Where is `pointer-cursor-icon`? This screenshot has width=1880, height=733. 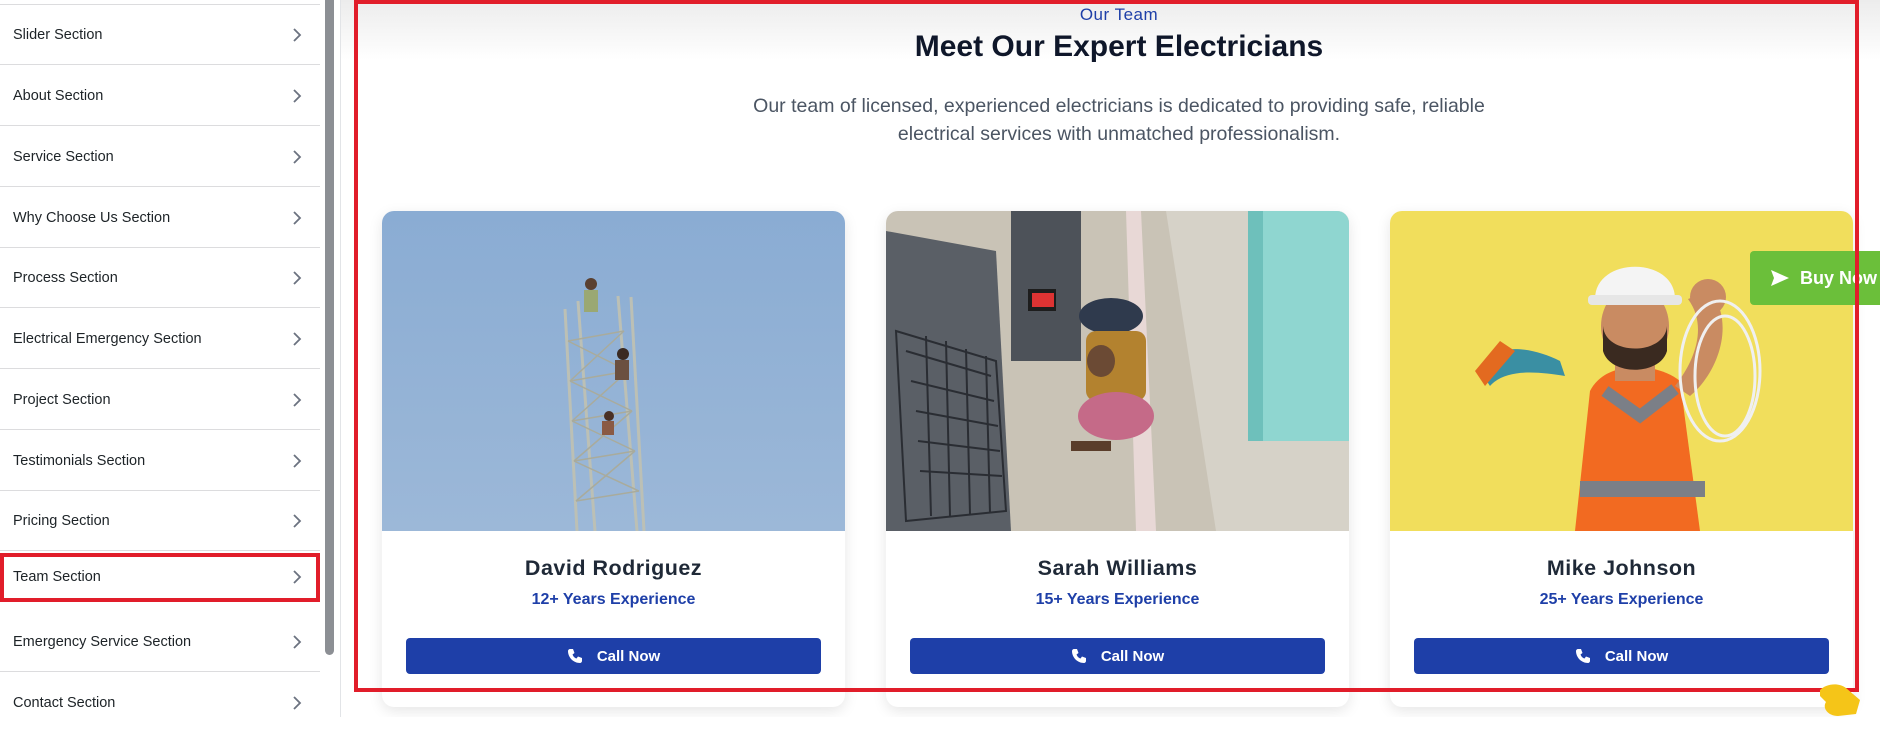 pointer-cursor-icon is located at coordinates (1840, 700).